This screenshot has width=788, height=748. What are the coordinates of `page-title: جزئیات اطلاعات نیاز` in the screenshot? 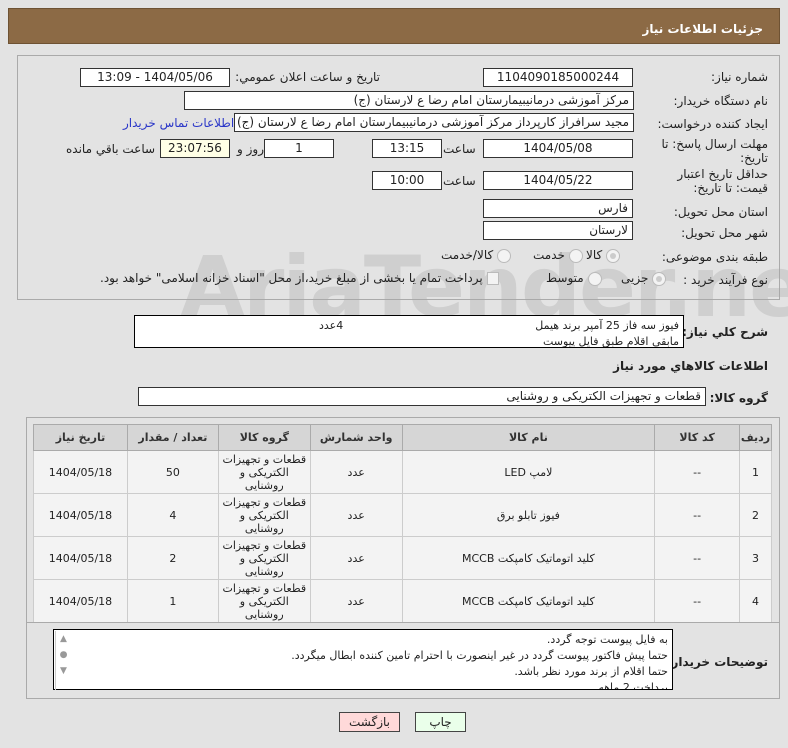 It's located at (702, 29).